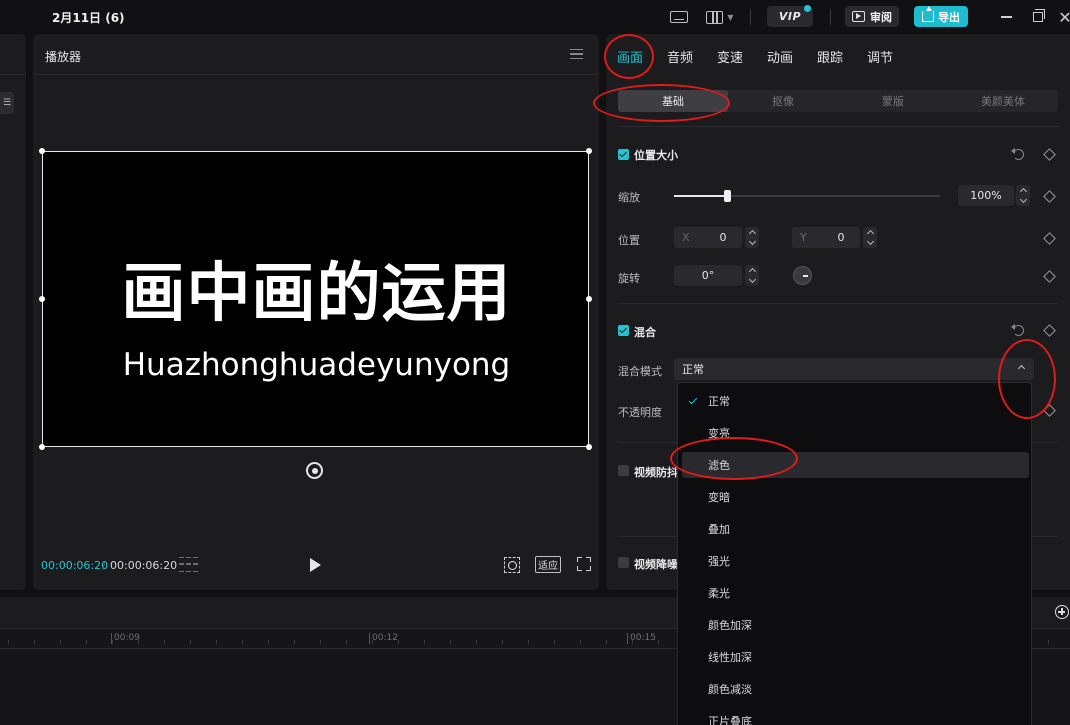 The height and width of the screenshot is (725, 1070). Describe the element at coordinates (854, 593) in the screenshot. I see `blend-option: 柔光` at that location.